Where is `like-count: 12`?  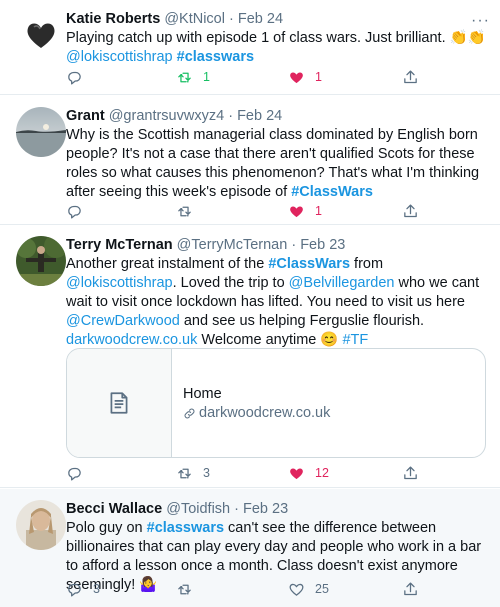
like-count: 12 is located at coordinates (322, 473).